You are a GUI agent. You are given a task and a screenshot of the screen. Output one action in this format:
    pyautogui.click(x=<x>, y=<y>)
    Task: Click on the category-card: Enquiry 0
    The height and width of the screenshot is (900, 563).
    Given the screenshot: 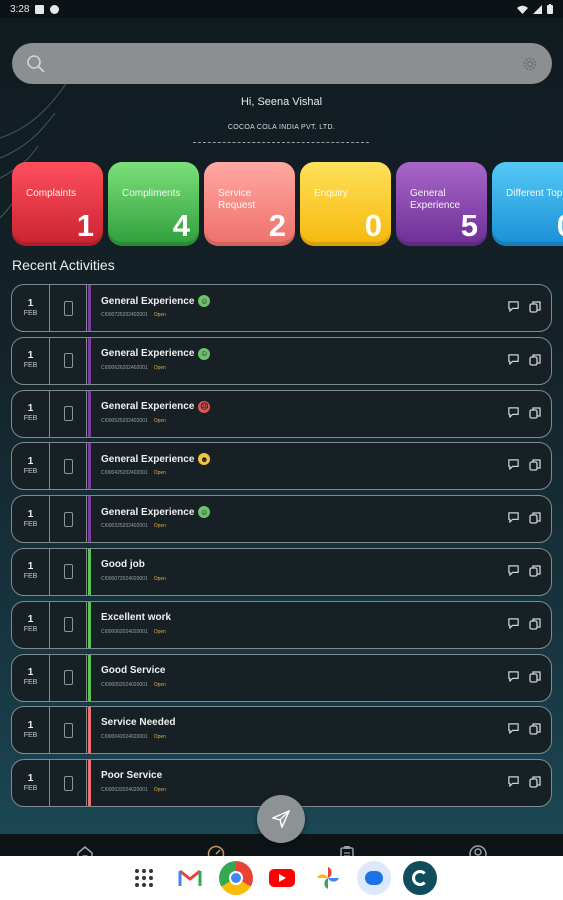 What is the action you would take?
    pyautogui.click(x=345, y=204)
    